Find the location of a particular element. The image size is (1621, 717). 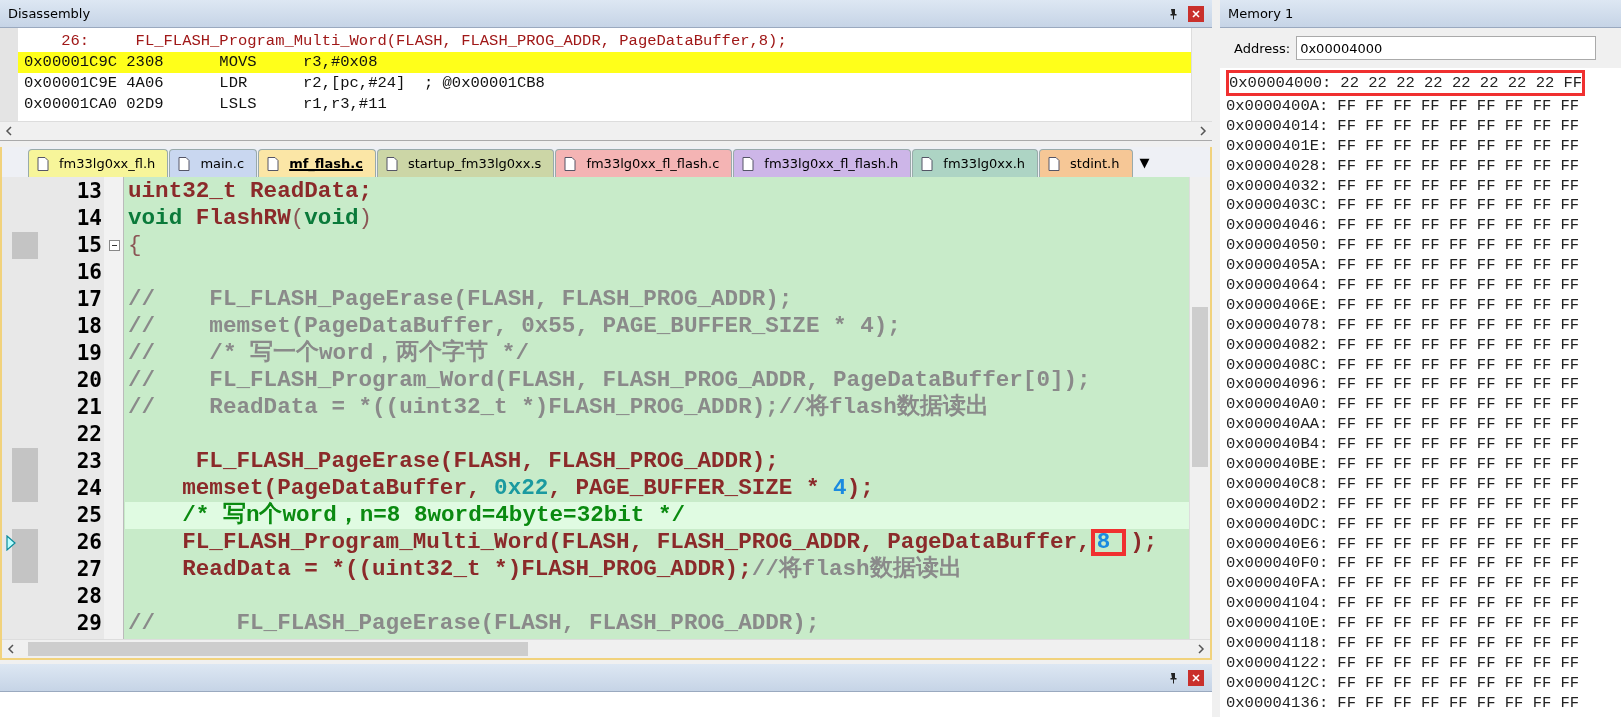

number-literal: 0x22 is located at coordinates (521, 488).